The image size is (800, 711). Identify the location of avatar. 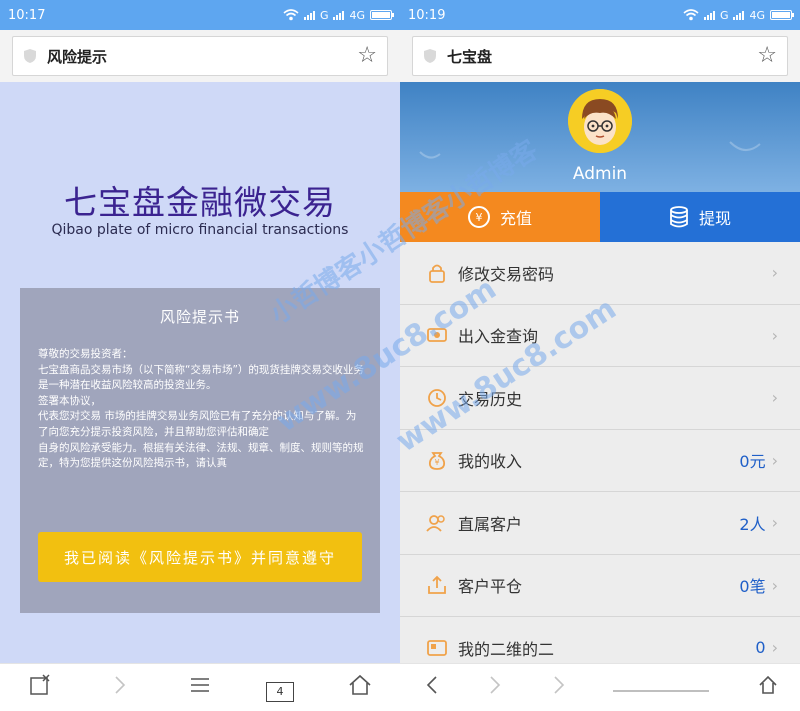
(600, 121).